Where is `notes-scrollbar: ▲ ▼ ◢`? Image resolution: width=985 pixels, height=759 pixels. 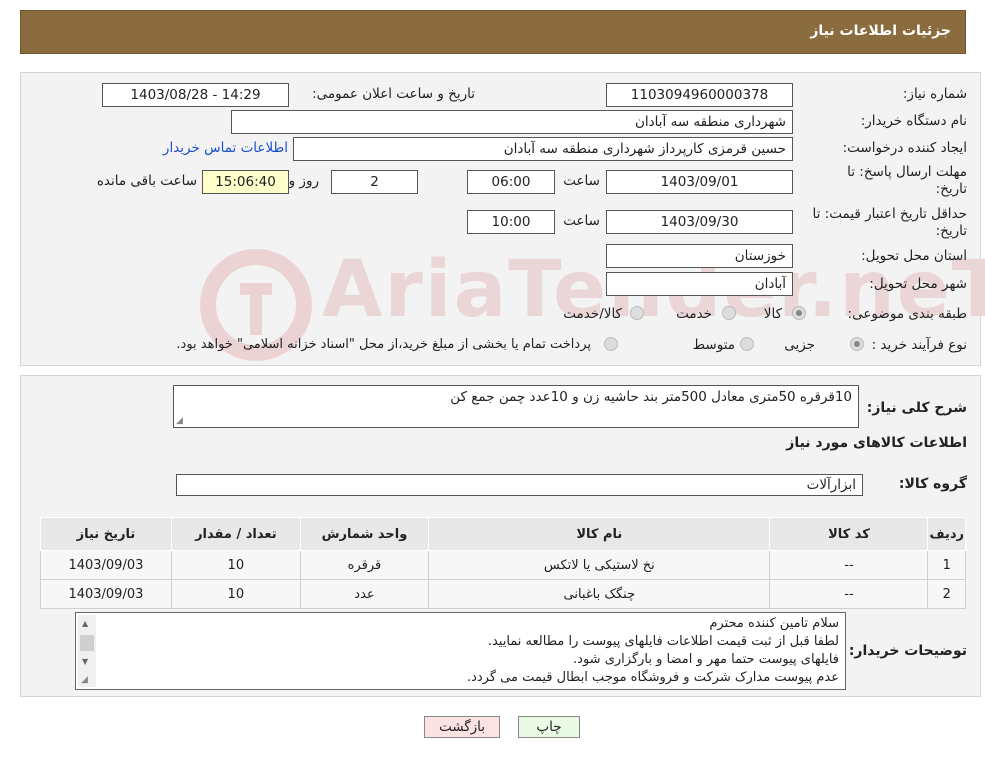
notes-scrollbar: ▲ ▼ ◢ is located at coordinates (87, 651).